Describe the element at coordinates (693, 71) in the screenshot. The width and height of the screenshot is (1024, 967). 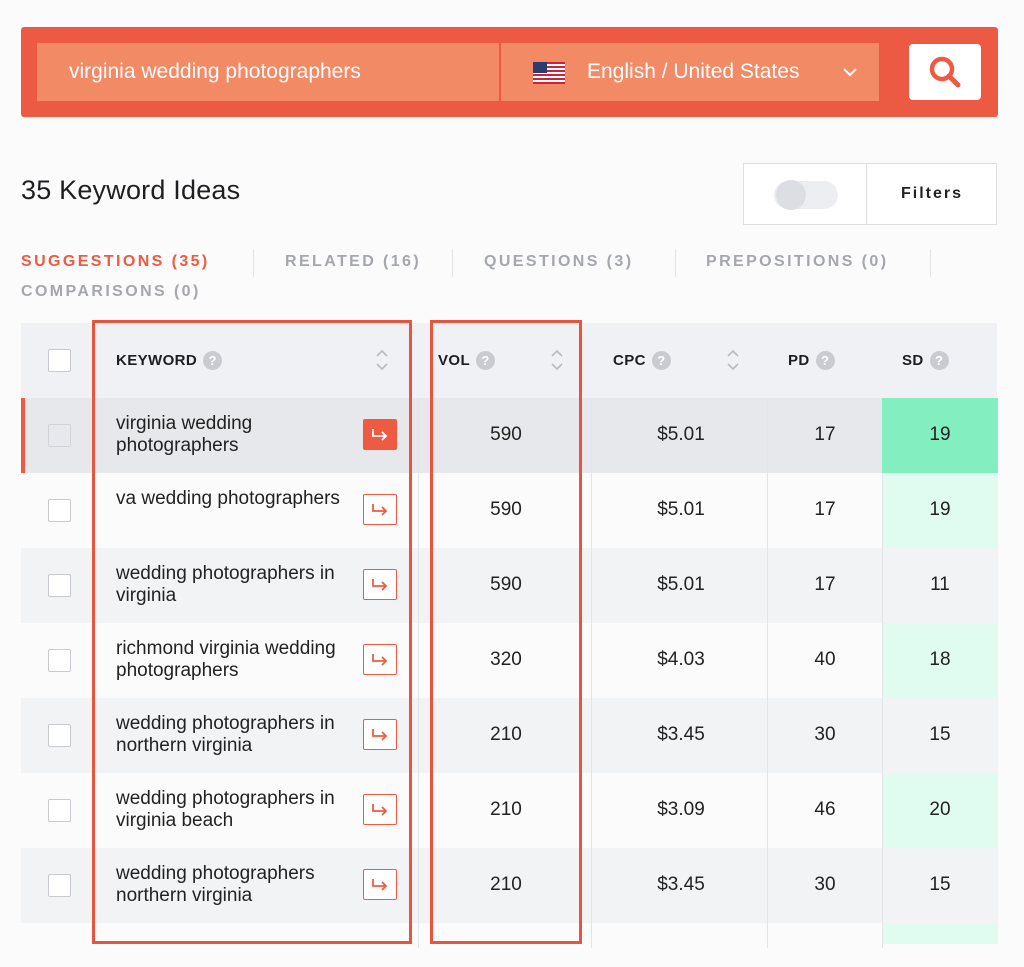
I see `language-label: English / United States` at that location.